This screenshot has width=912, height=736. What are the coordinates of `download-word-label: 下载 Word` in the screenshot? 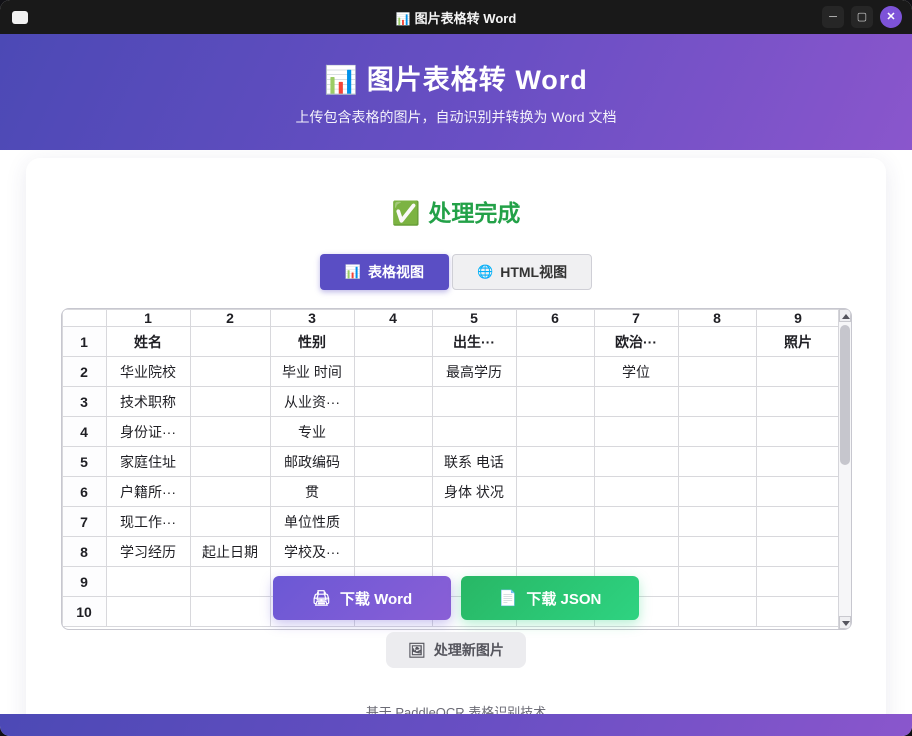 It's located at (376, 599).